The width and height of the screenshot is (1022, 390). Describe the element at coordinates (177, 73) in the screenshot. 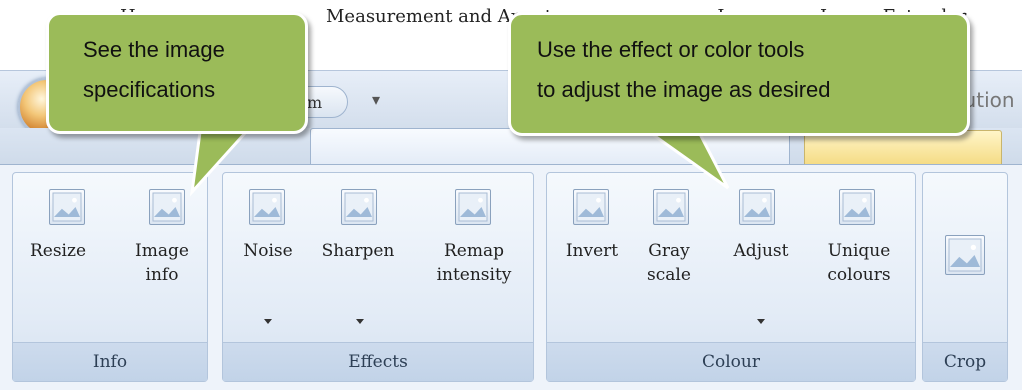

I see `left-callout: See the image specifications` at that location.